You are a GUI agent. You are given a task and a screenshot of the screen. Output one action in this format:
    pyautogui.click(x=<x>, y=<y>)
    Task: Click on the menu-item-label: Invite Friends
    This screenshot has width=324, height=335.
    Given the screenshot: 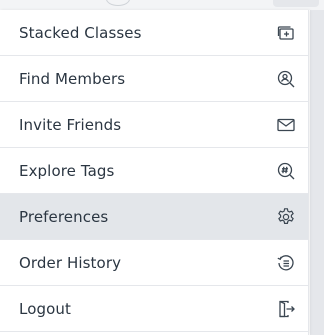 What is the action you would take?
    pyautogui.click(x=70, y=124)
    